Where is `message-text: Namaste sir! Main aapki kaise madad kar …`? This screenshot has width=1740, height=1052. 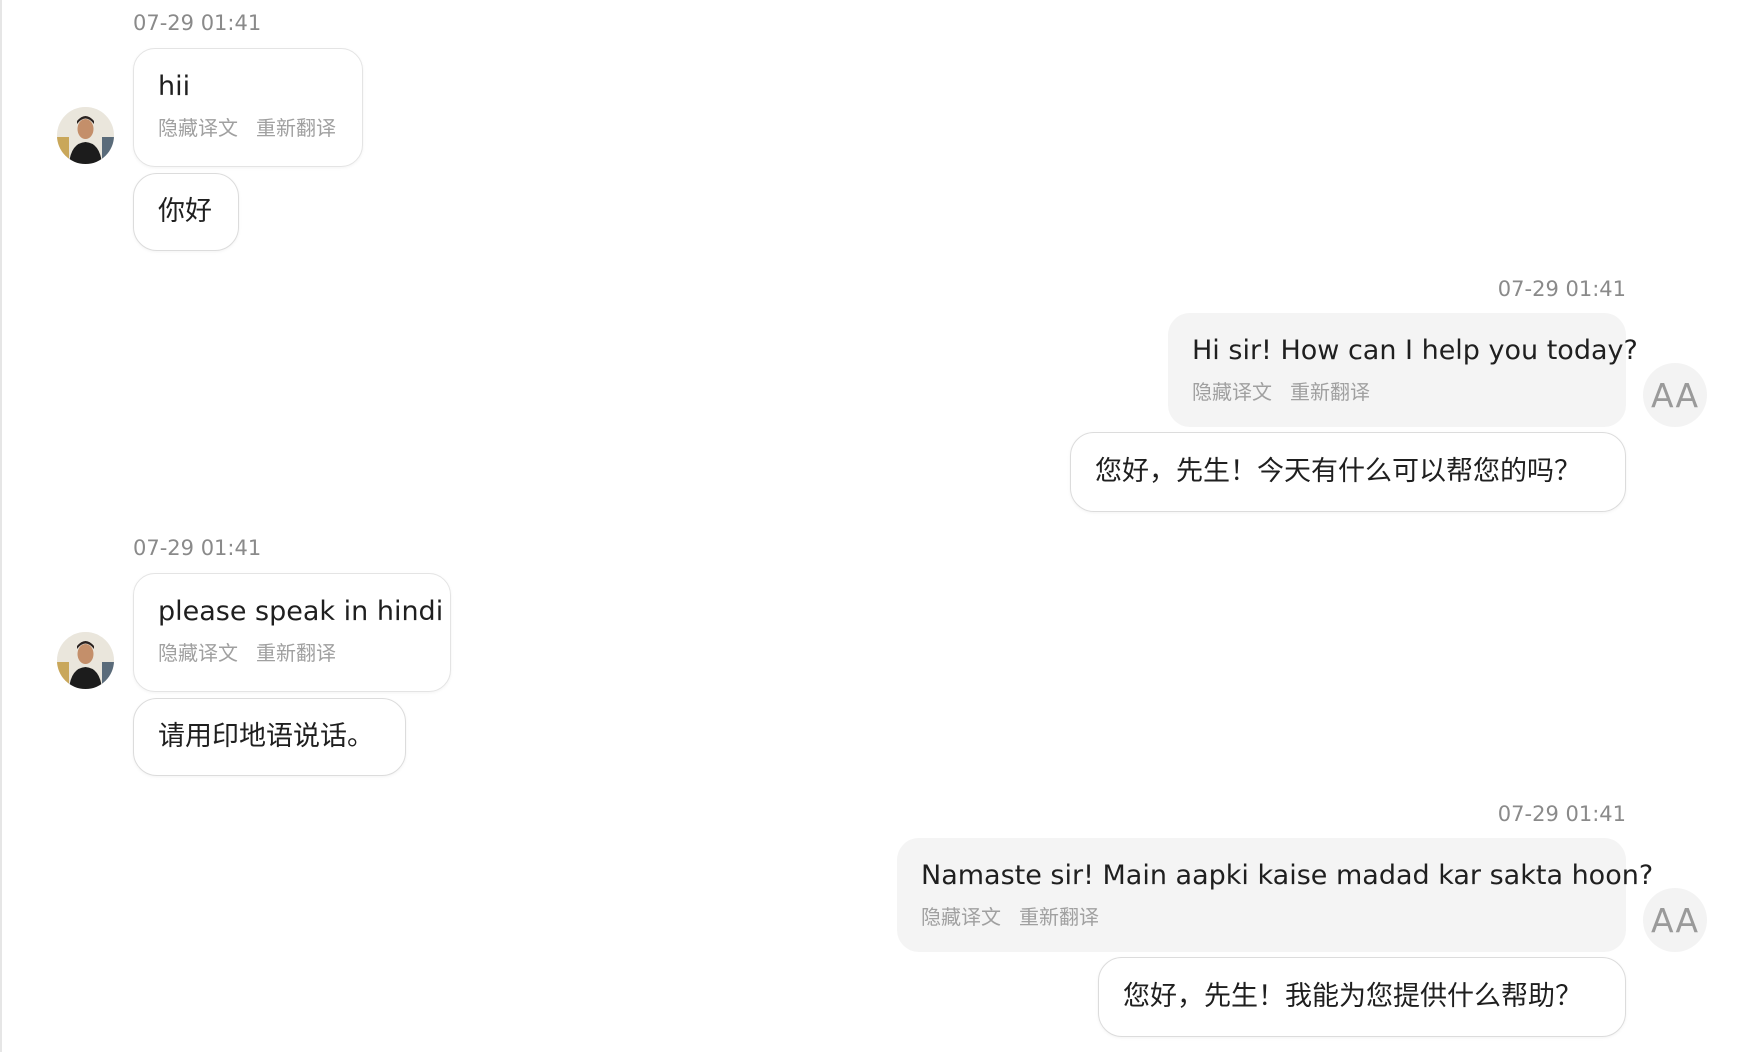 message-text: Namaste sir! Main aapki kaise madad kar … is located at coordinates (1287, 875).